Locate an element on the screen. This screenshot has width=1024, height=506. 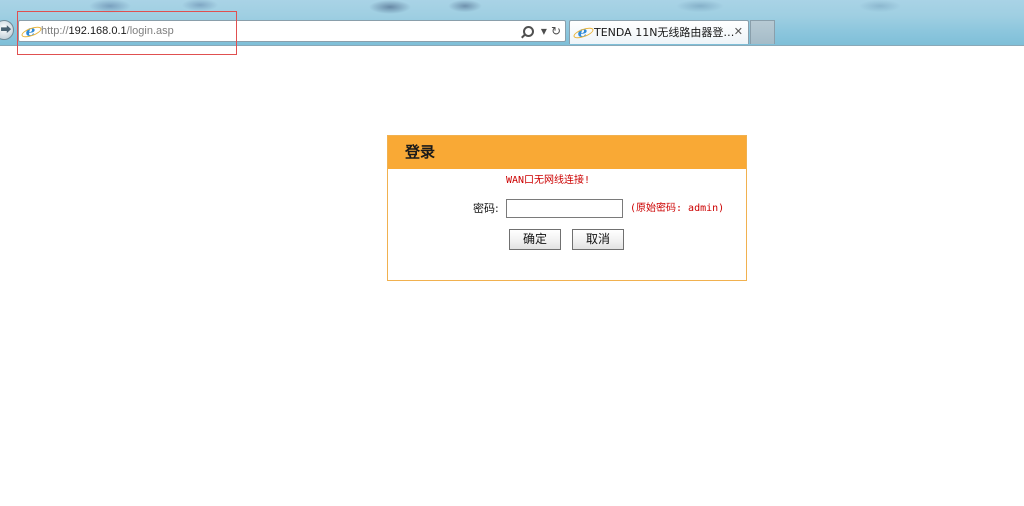
dropdown-icon: ▾ is located at coordinates (544, 31).